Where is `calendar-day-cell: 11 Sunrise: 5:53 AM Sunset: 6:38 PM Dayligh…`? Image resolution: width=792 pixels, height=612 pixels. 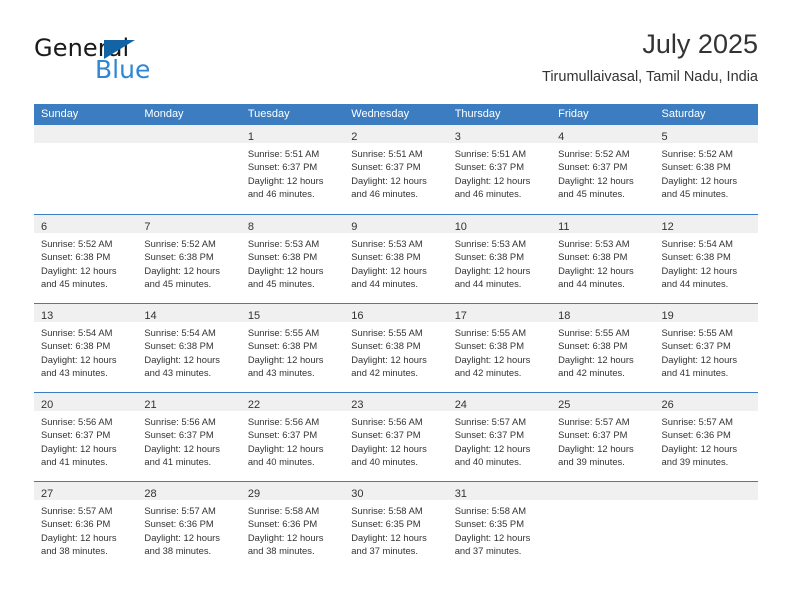 calendar-day-cell: 11 Sunrise: 5:53 AM Sunset: 6:38 PM Dayligh… is located at coordinates (603, 259).